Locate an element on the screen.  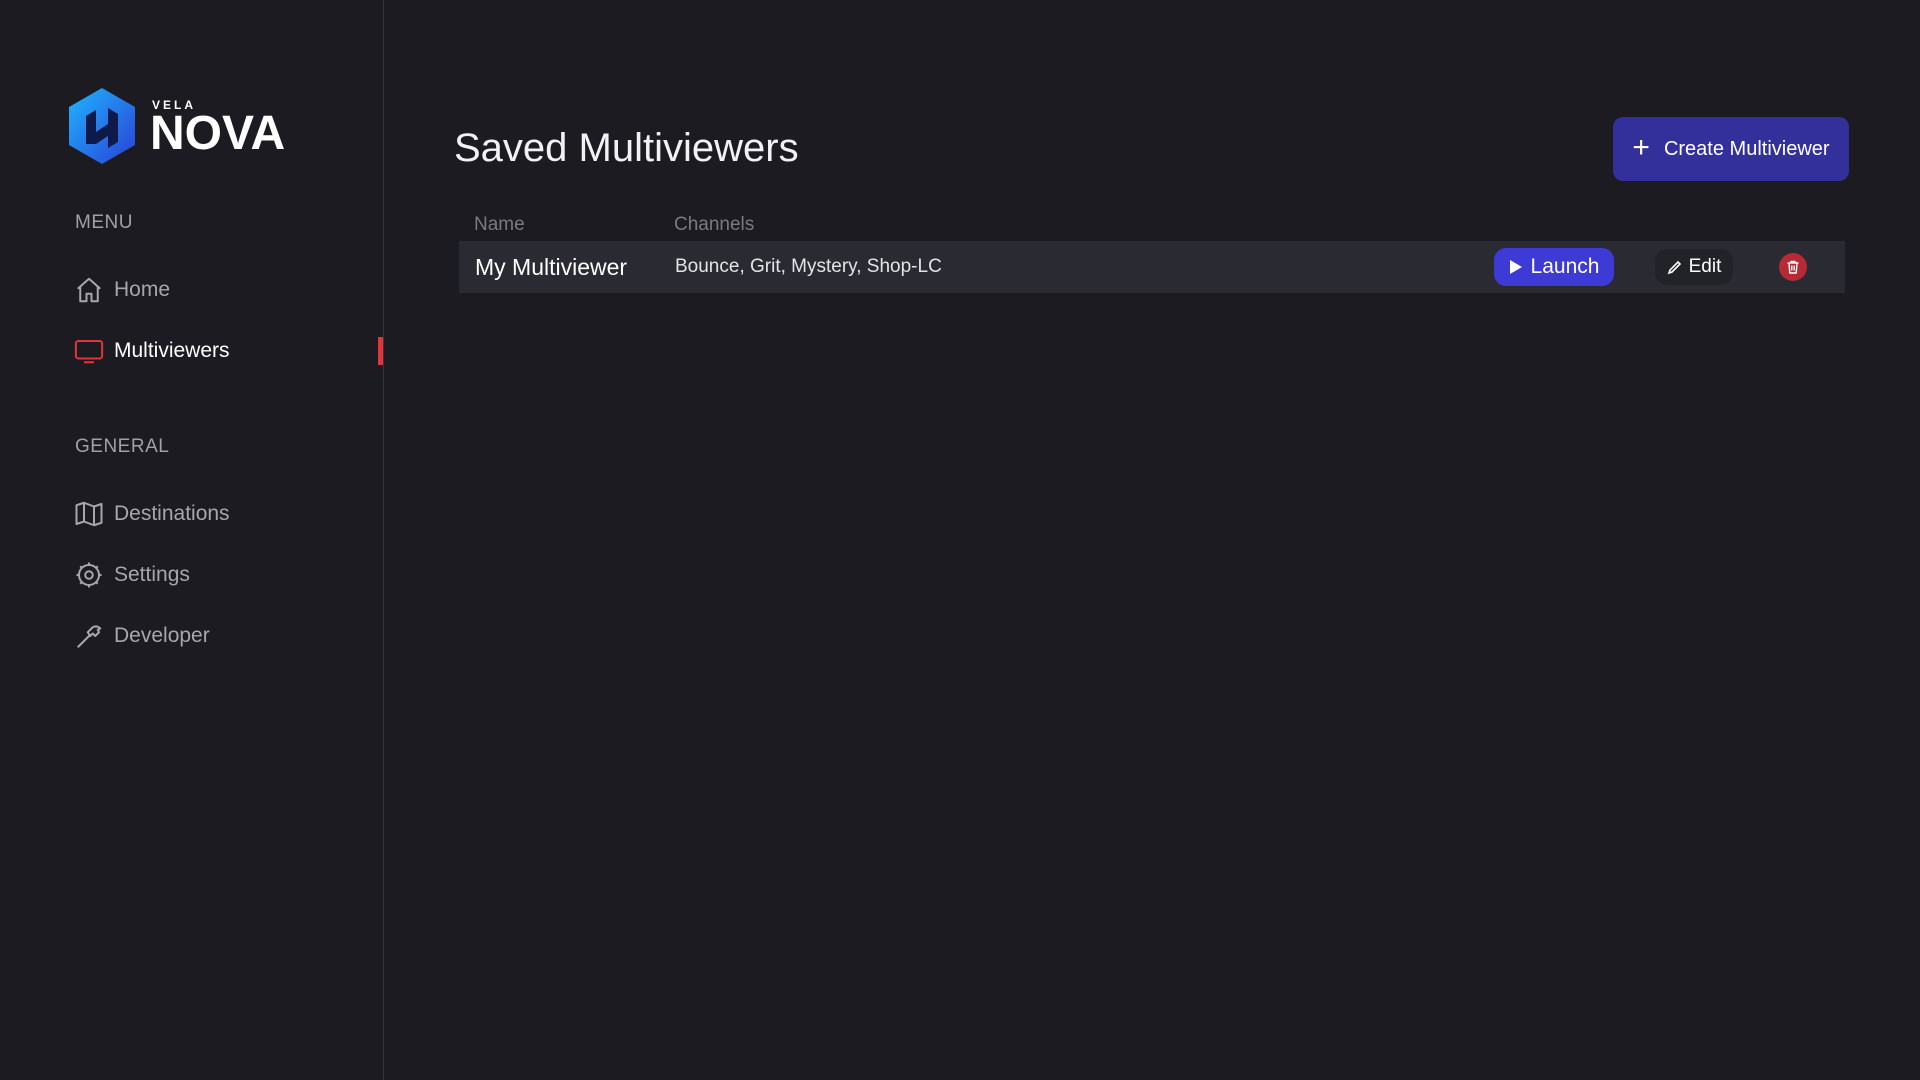
hammer-icon is located at coordinates (89, 636).